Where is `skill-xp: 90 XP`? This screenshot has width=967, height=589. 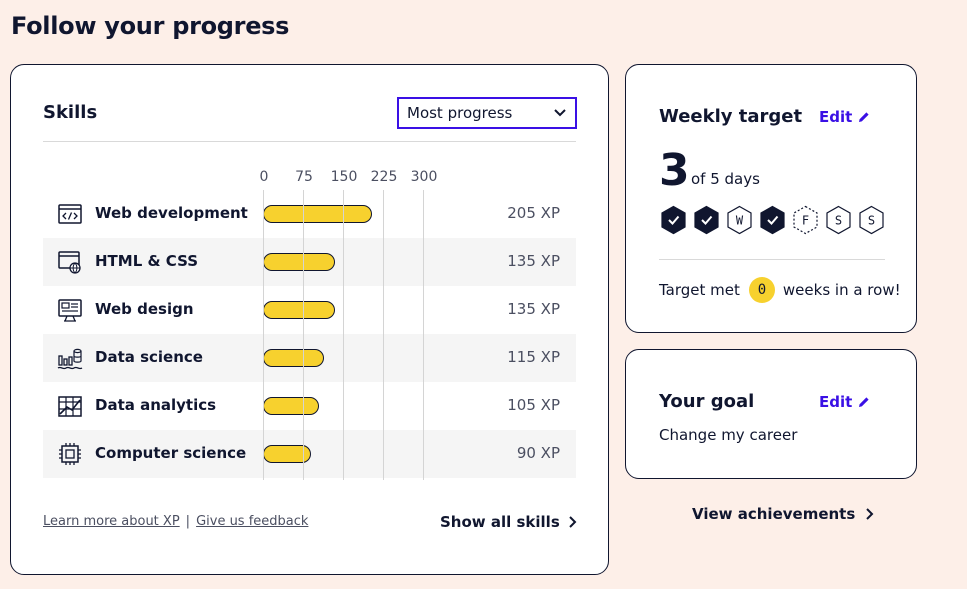
skill-xp: 90 XP is located at coordinates (538, 453).